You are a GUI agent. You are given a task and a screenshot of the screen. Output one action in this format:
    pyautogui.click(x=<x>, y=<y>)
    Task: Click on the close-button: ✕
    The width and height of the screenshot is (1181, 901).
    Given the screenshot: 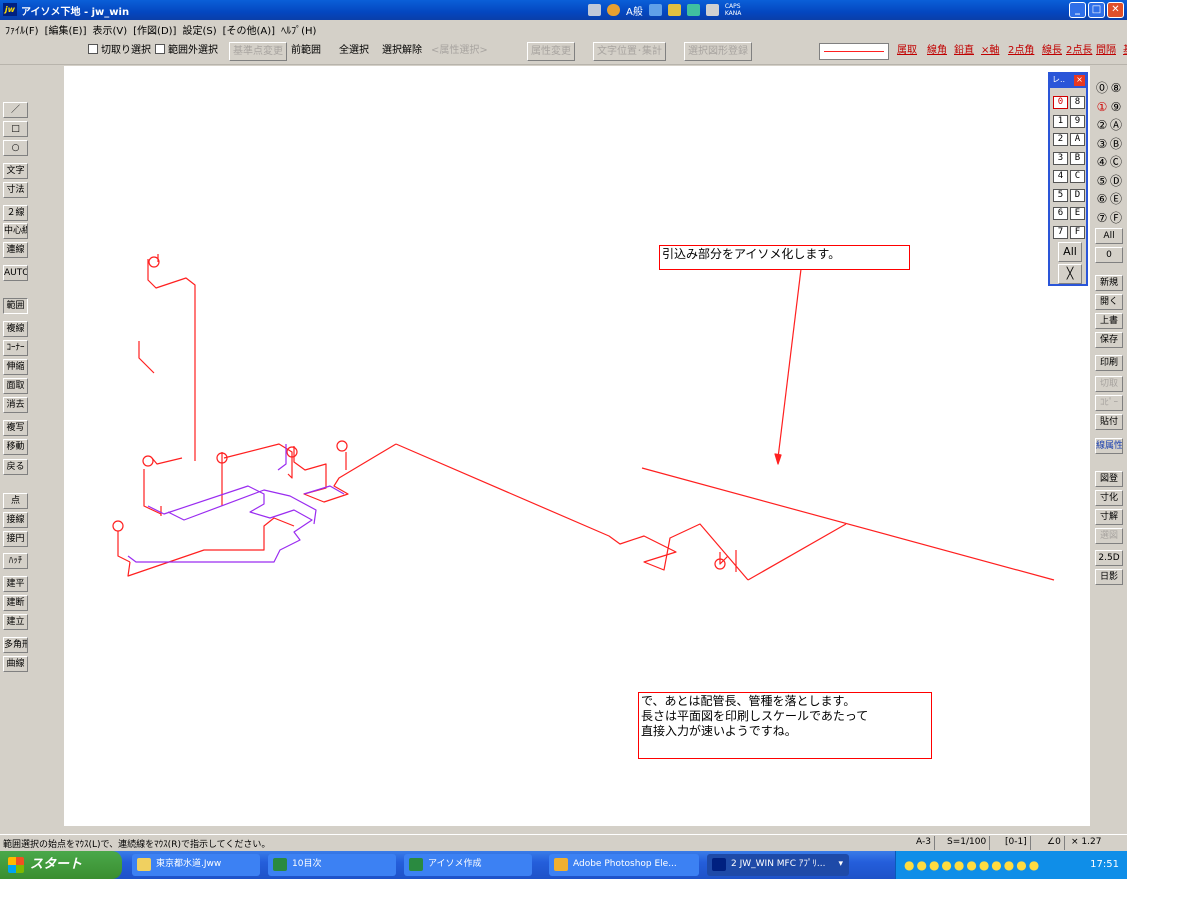 What is the action you would take?
    pyautogui.click(x=1115, y=10)
    